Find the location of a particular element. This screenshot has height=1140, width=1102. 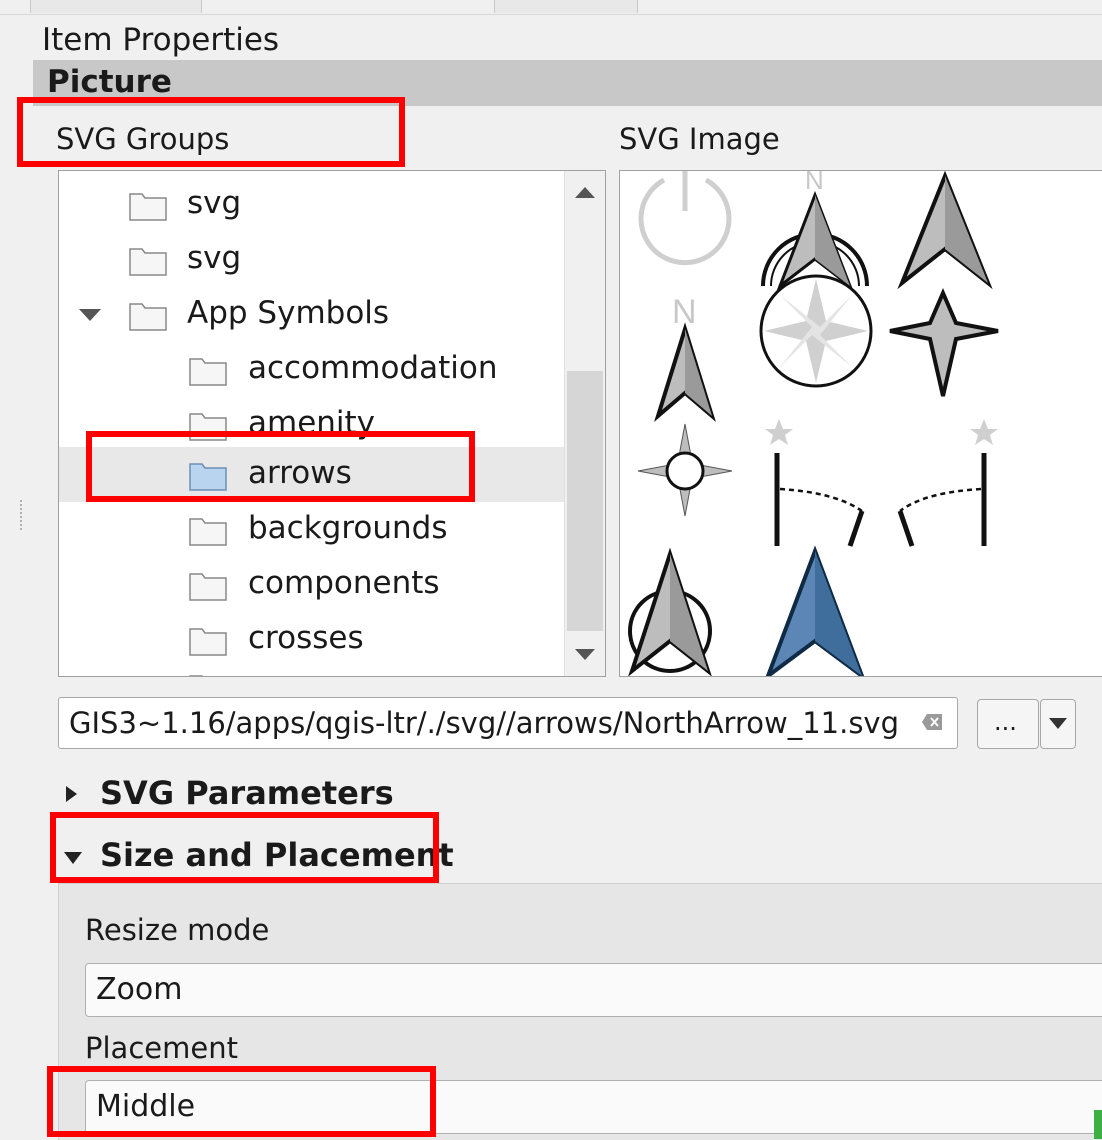

splitter-handle is located at coordinates (23, 515).